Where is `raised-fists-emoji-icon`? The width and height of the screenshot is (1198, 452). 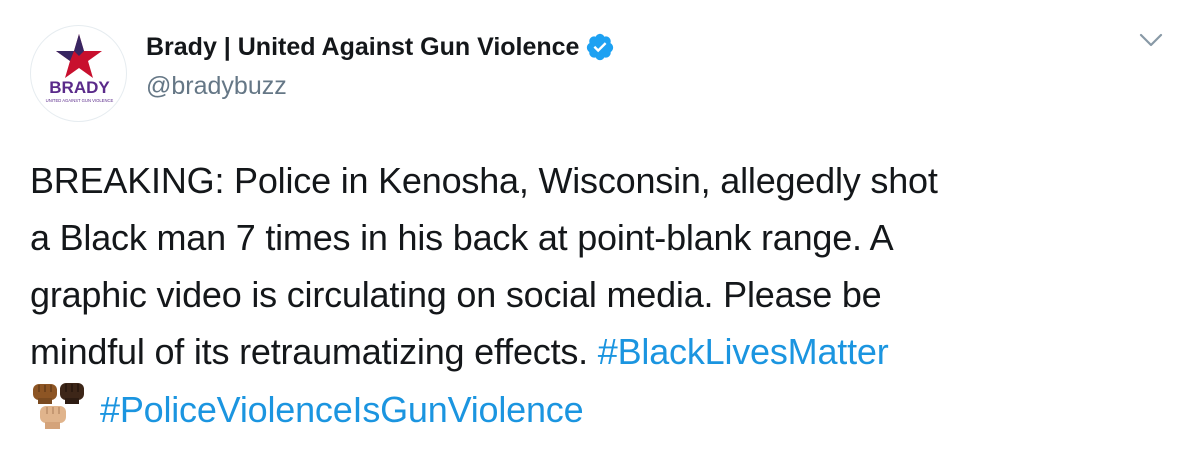 raised-fists-emoji-icon is located at coordinates (58, 406).